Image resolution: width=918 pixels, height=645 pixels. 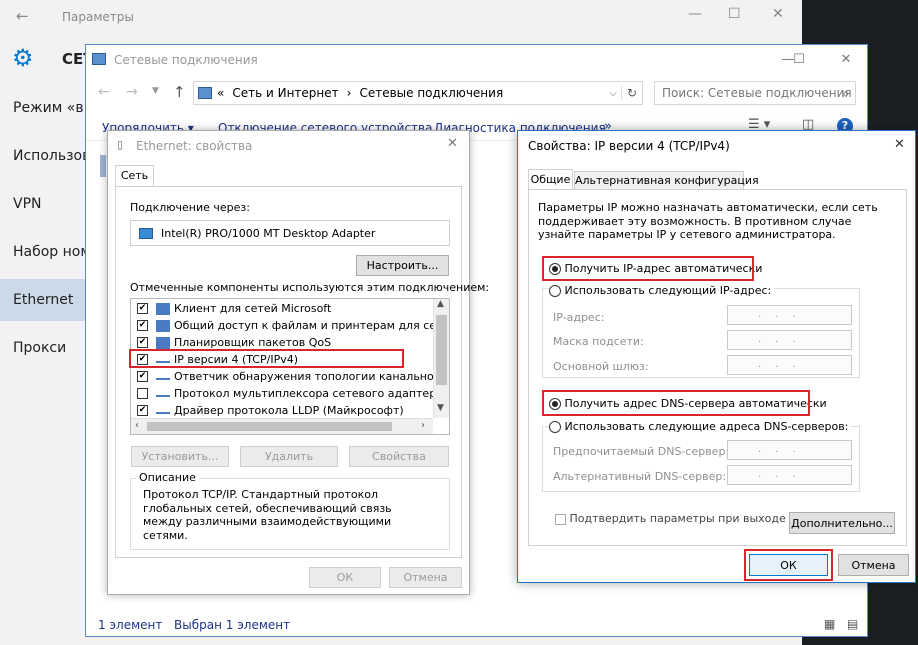 What do you see at coordinates (648, 268) in the screenshot?
I see `ip-auto-highlight` at bounding box center [648, 268].